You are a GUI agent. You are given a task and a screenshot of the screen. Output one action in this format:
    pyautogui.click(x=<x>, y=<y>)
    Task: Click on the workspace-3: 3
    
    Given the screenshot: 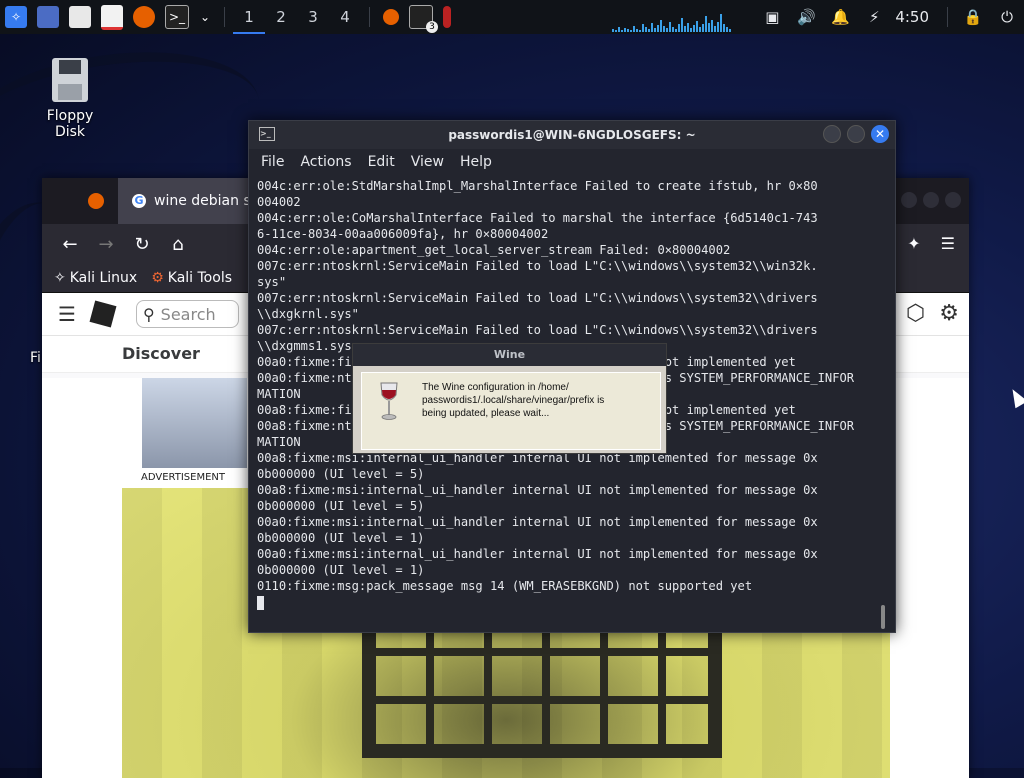 What is the action you would take?
    pyautogui.click(x=313, y=17)
    